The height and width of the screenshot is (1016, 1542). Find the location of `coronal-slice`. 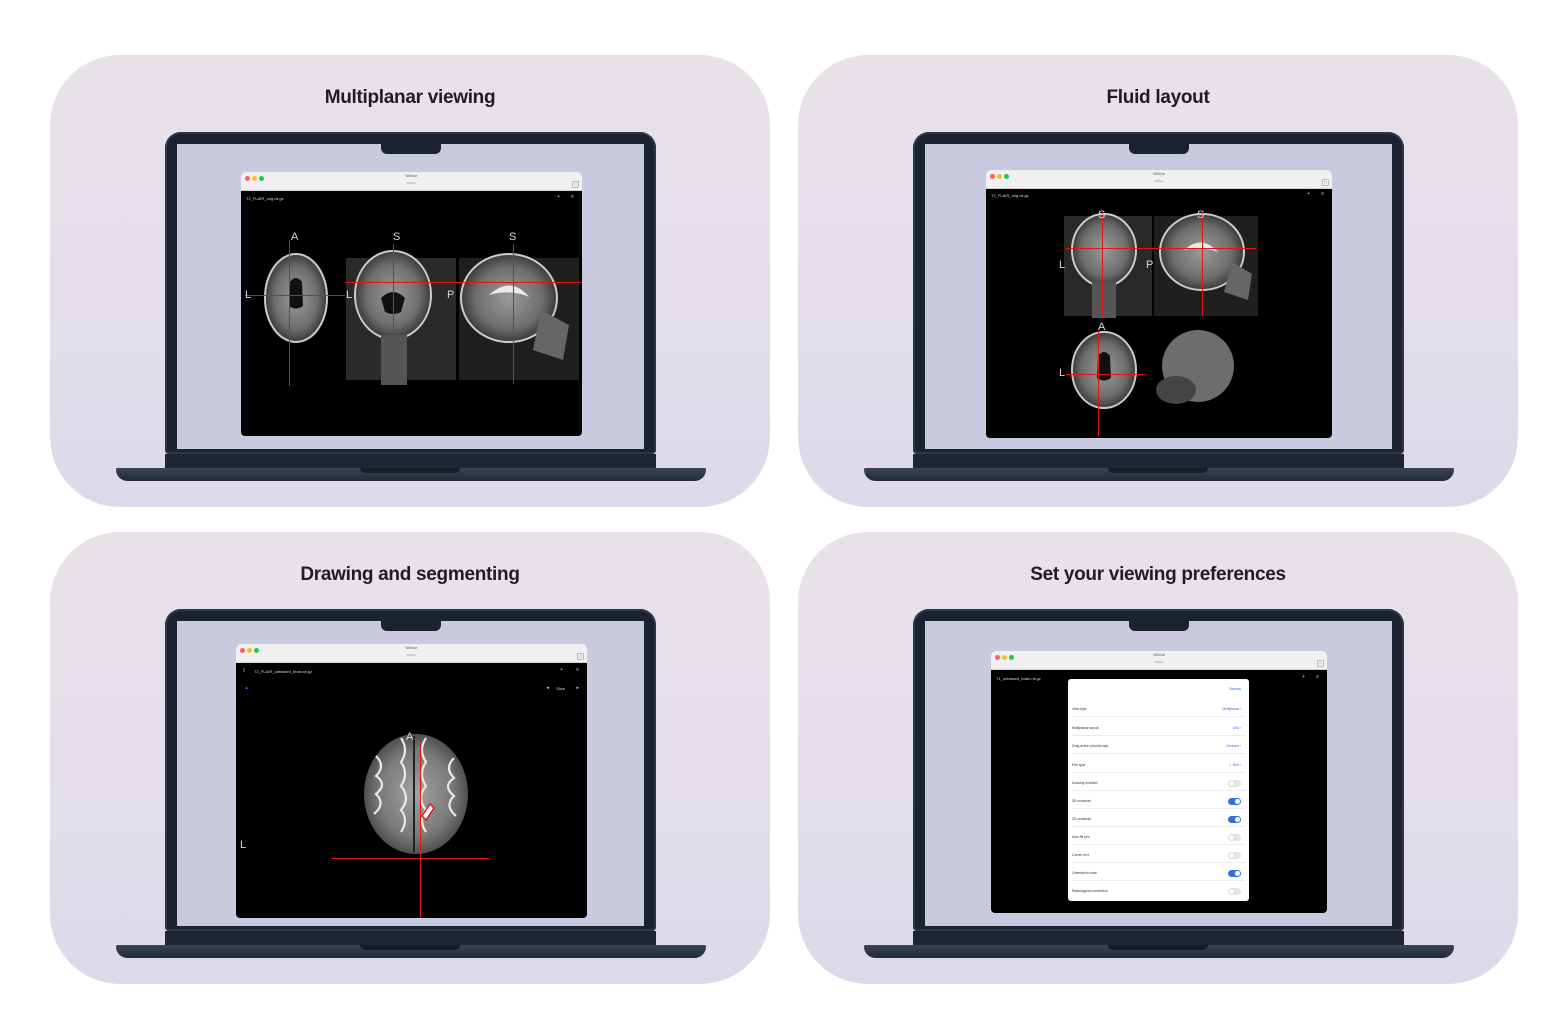

coronal-slice is located at coordinates (1104, 250).